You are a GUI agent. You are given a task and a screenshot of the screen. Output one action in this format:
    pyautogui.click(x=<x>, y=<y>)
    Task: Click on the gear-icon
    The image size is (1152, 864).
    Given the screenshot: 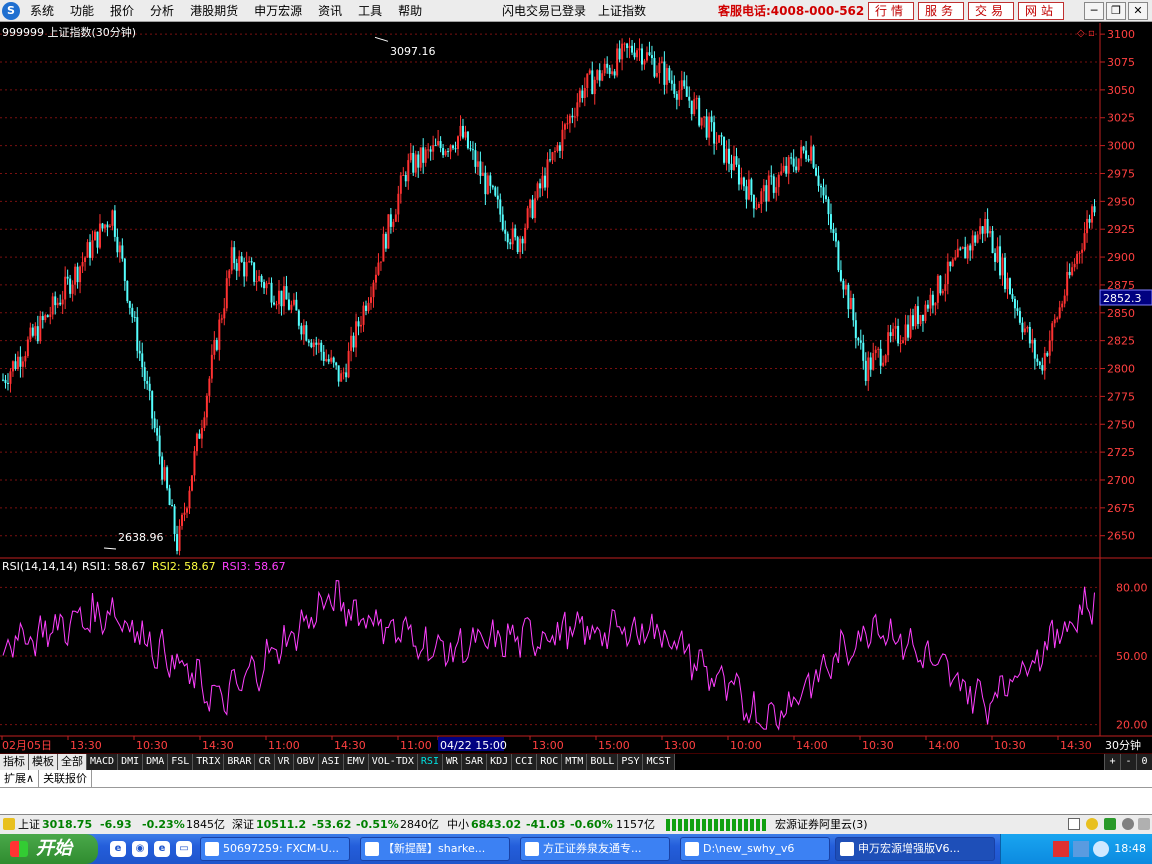 What is the action you would take?
    pyautogui.click(x=1128, y=824)
    